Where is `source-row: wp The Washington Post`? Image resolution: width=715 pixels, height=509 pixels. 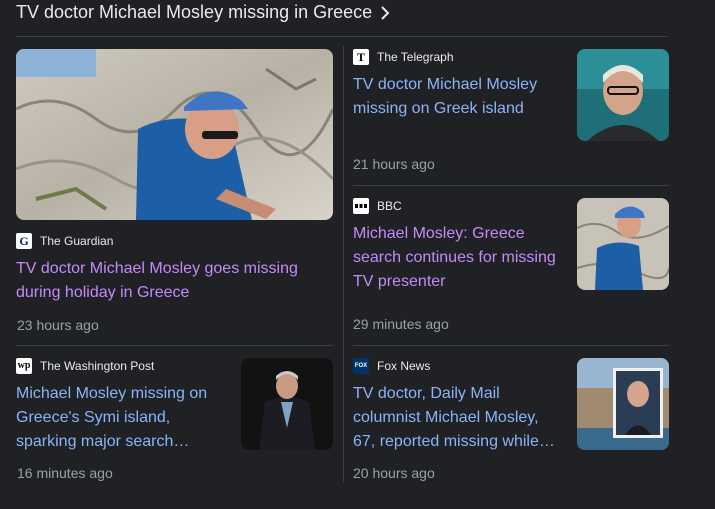
source-row: wp The Washington Post is located at coordinates (121, 366).